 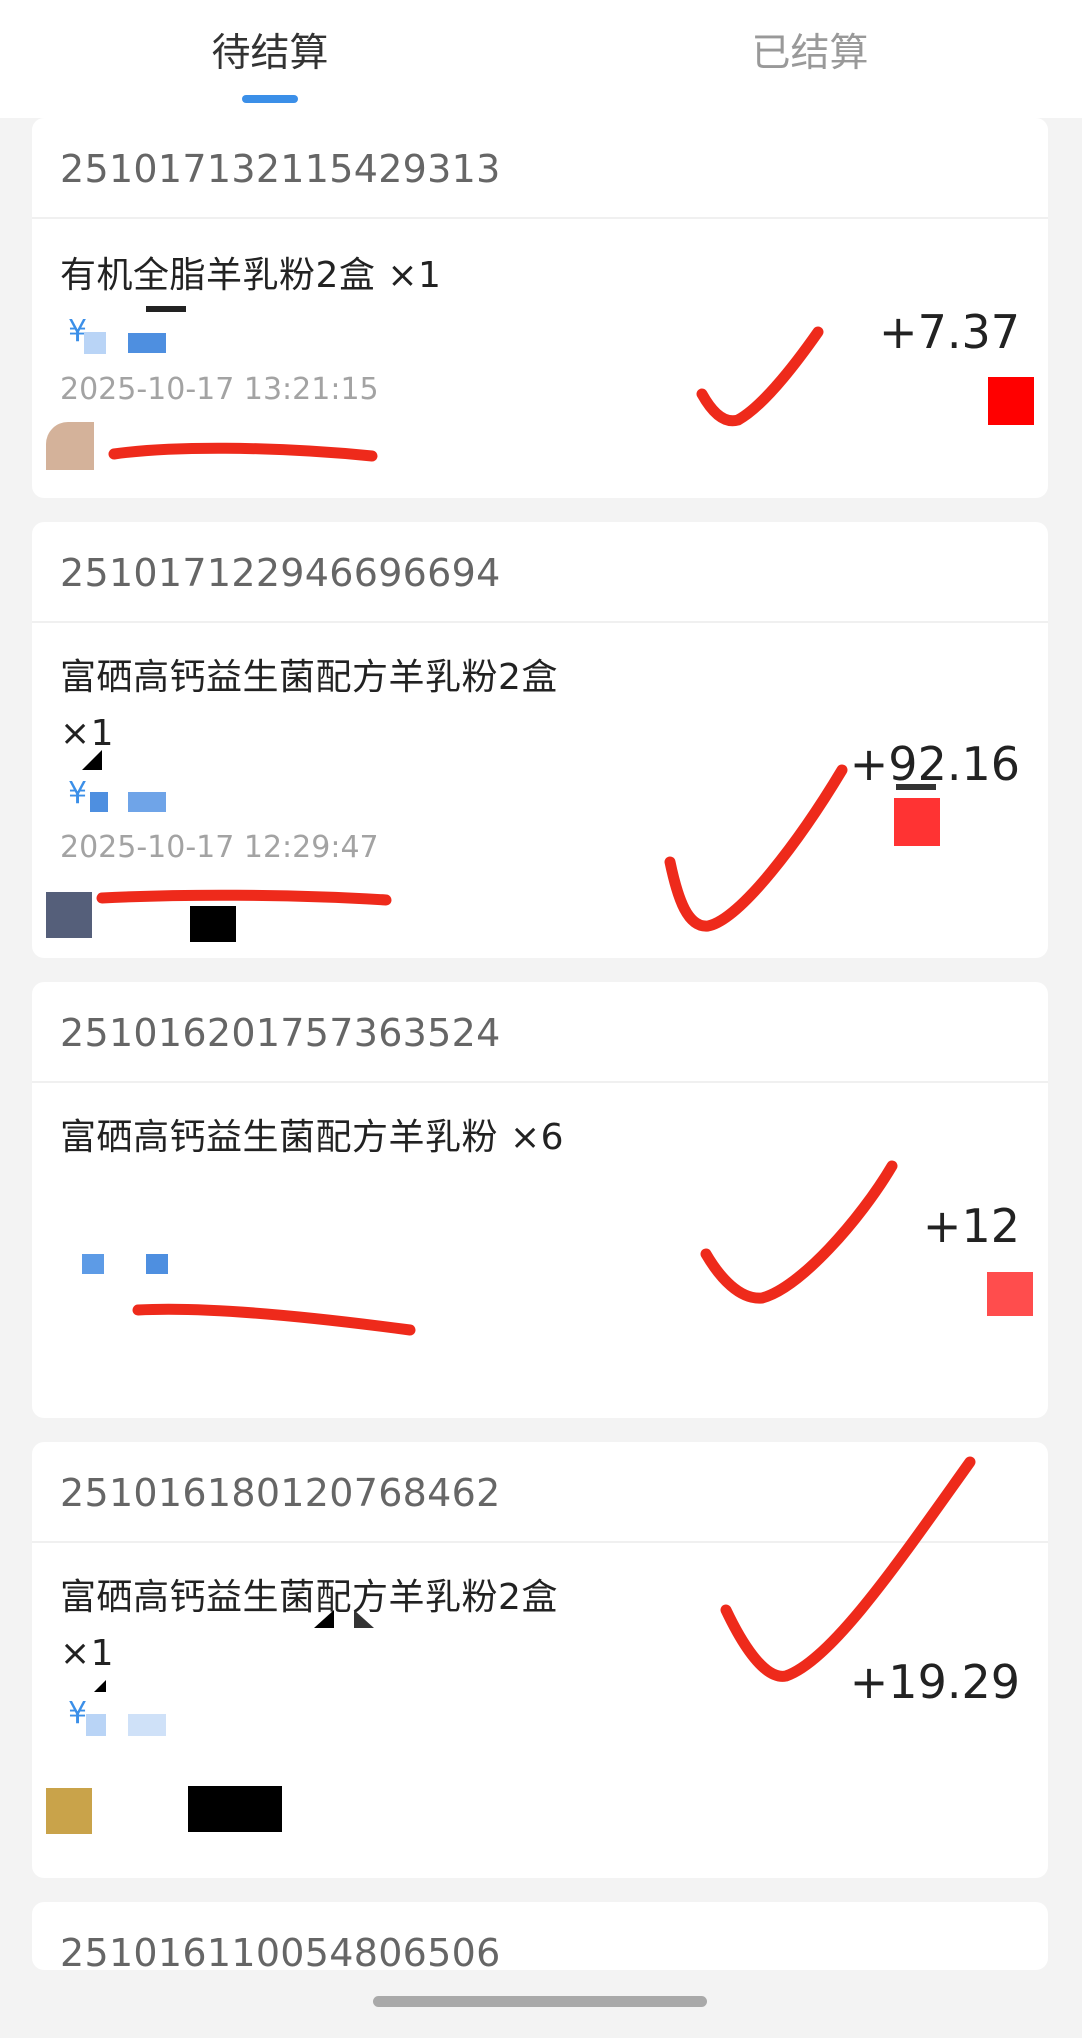 I want to click on order-time: 2025-10-17 12:29:47, so click(x=219, y=847).